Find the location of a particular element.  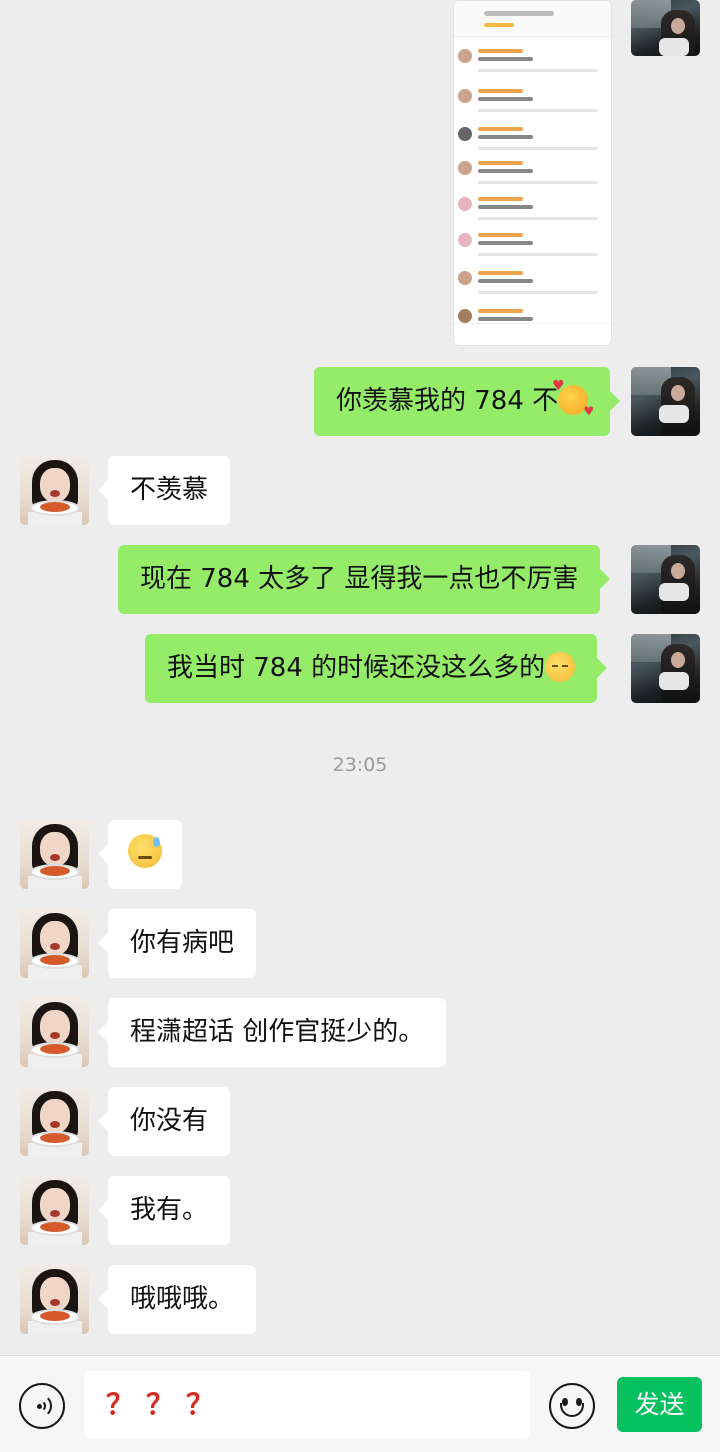

message-text: 你有病吧 is located at coordinates (182, 943).